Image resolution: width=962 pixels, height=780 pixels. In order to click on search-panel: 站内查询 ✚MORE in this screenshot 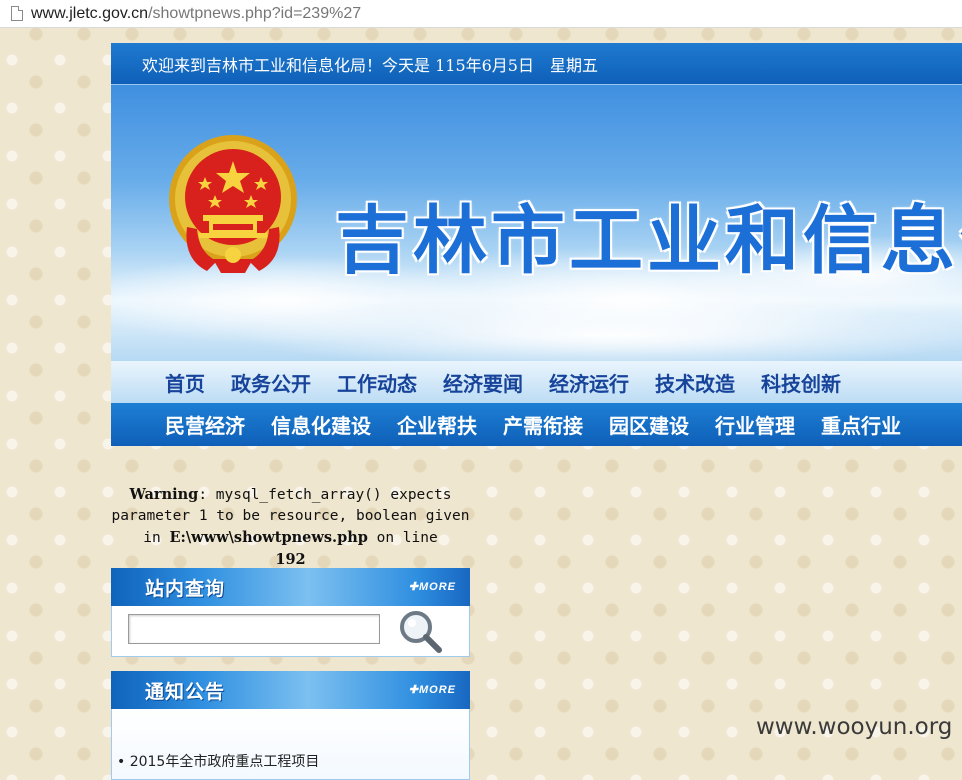, I will do `click(290, 612)`.